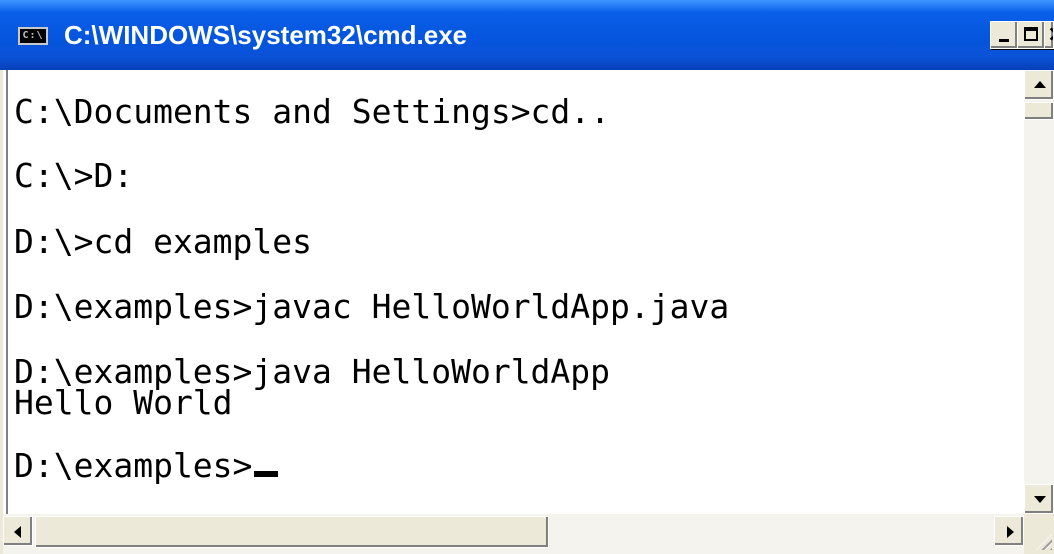  I want to click on close-button: ×, so click(1049, 35).